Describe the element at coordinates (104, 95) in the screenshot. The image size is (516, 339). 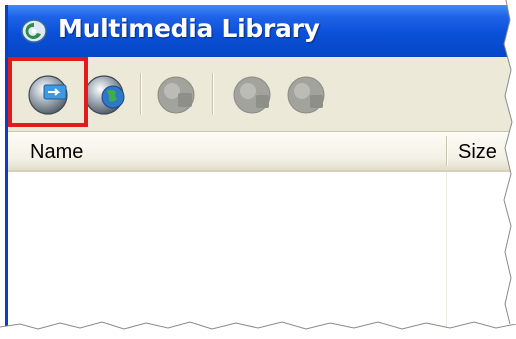
I see `disc-globe-icon` at that location.